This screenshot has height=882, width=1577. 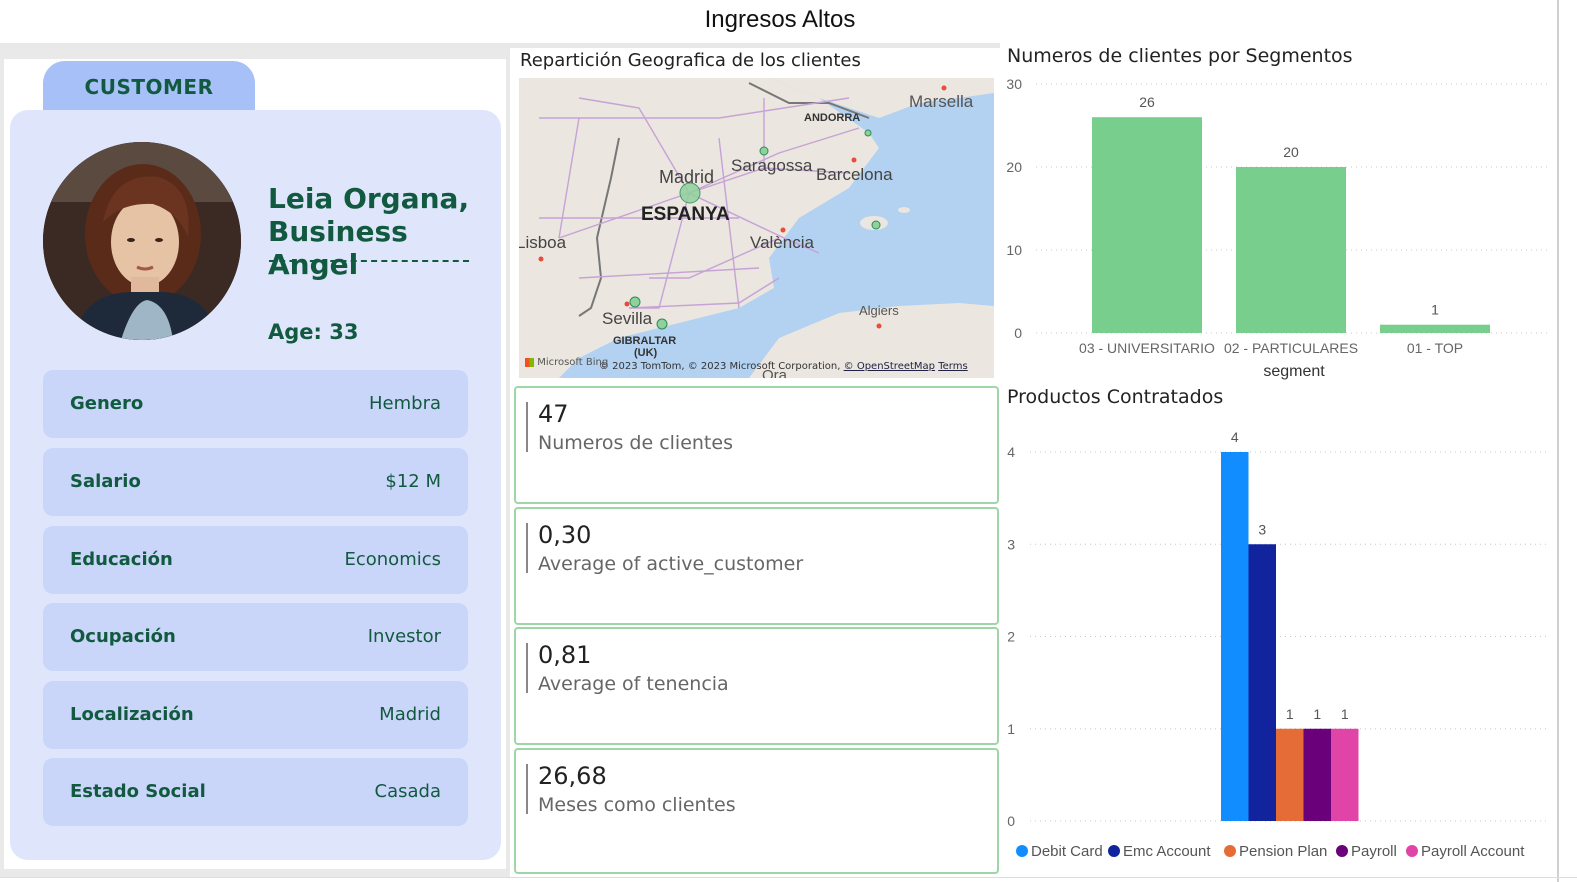 I want to click on map-label-saragossa: Saragossa, so click(x=772, y=165).